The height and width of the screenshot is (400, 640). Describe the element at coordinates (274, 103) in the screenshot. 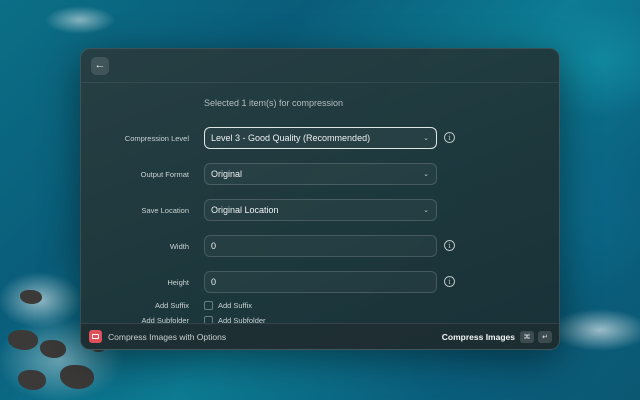

I see `selection-summary: Selected 1 item(s) for compression` at that location.